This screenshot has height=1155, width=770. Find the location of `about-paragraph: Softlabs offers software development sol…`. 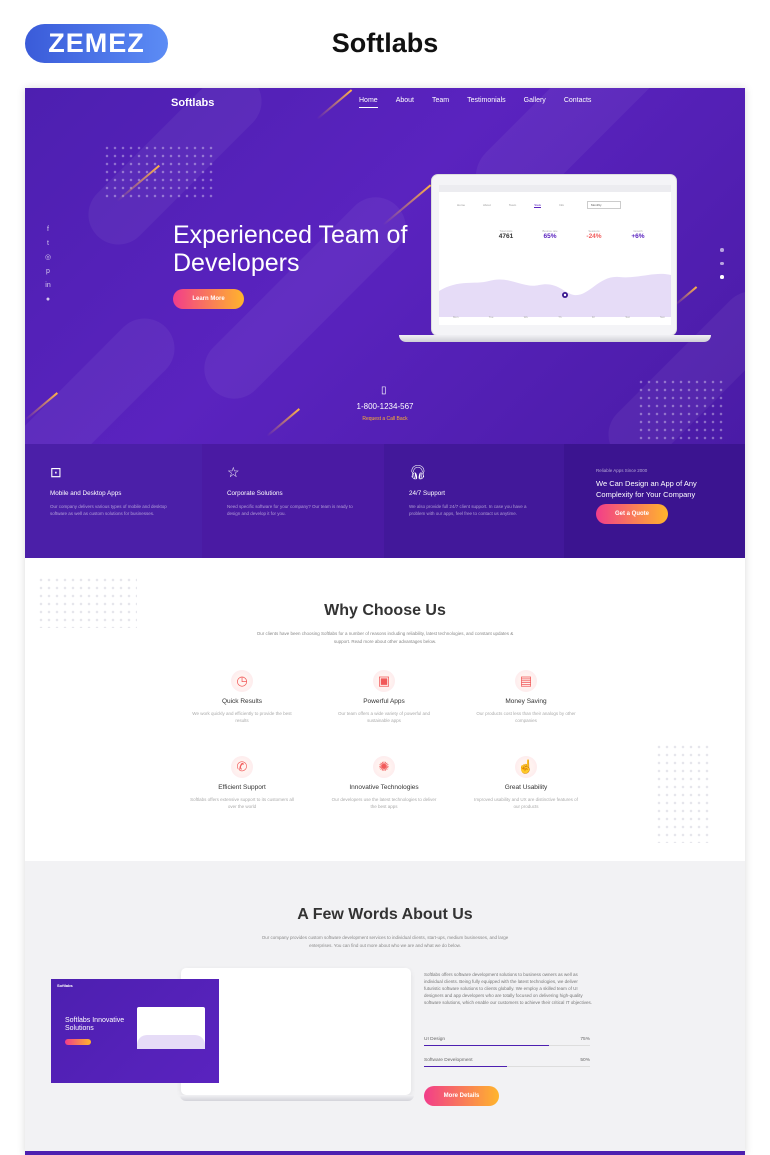

about-paragraph: Softlabs offers software development sol… is located at coordinates (508, 988).